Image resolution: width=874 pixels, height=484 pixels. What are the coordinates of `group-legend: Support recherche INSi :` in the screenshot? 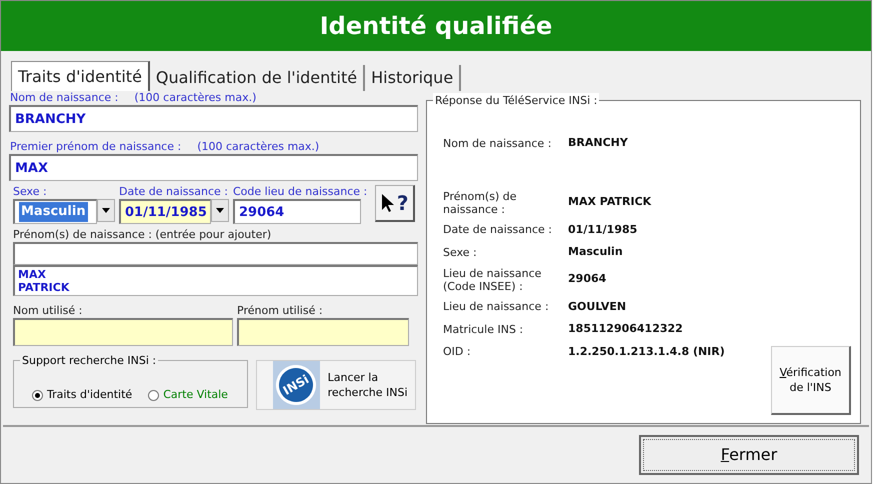 It's located at (89, 361).